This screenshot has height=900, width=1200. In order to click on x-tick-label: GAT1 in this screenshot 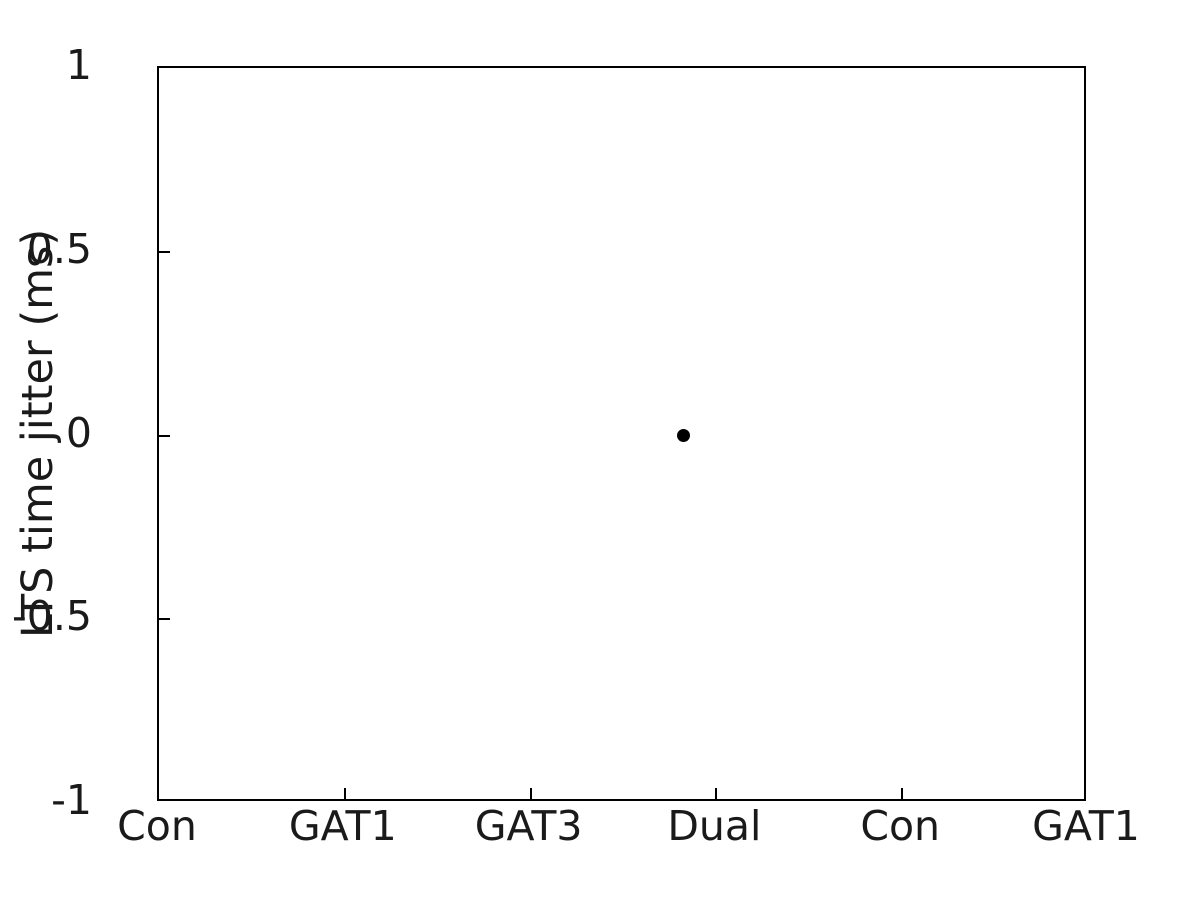, I will do `click(1086, 826)`.